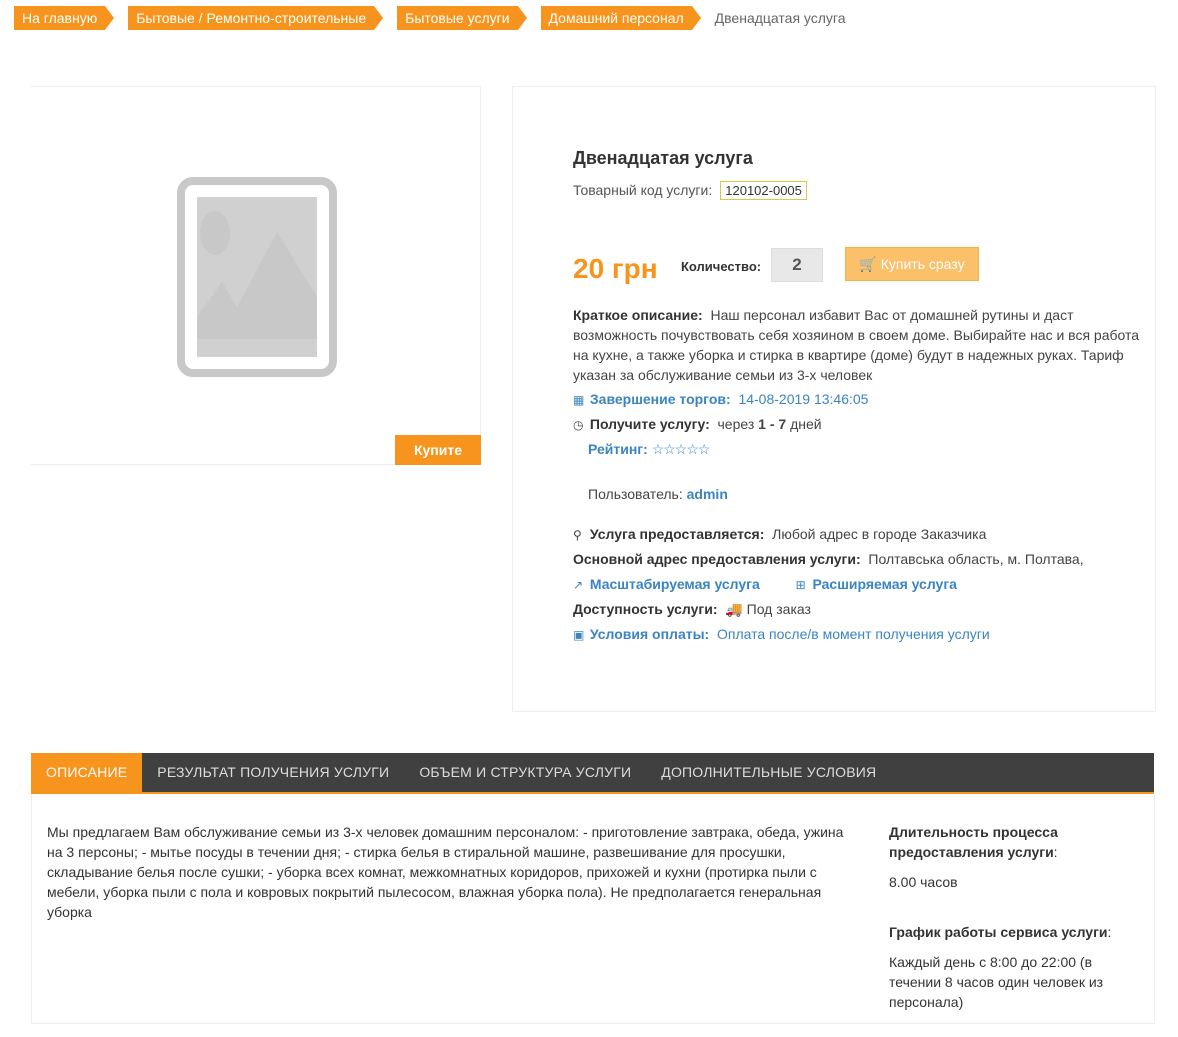  Describe the element at coordinates (707, 494) in the screenshot. I see `user-link: admin` at that location.